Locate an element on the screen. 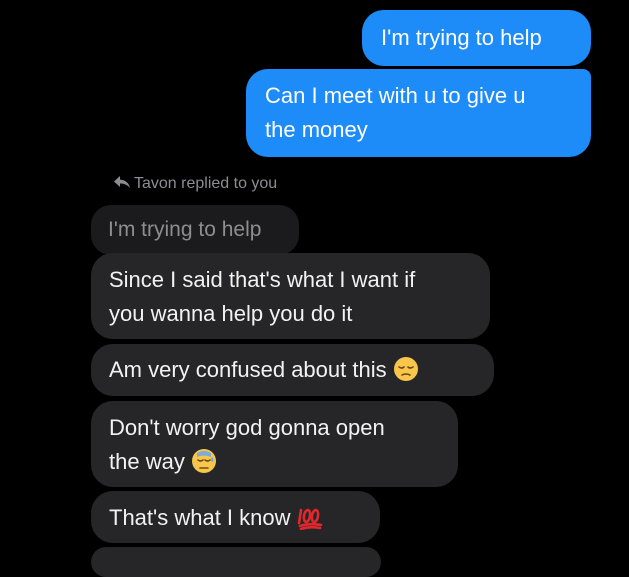 This screenshot has width=629, height=577. message-text: Can I meet with u to give u is located at coordinates (395, 95).